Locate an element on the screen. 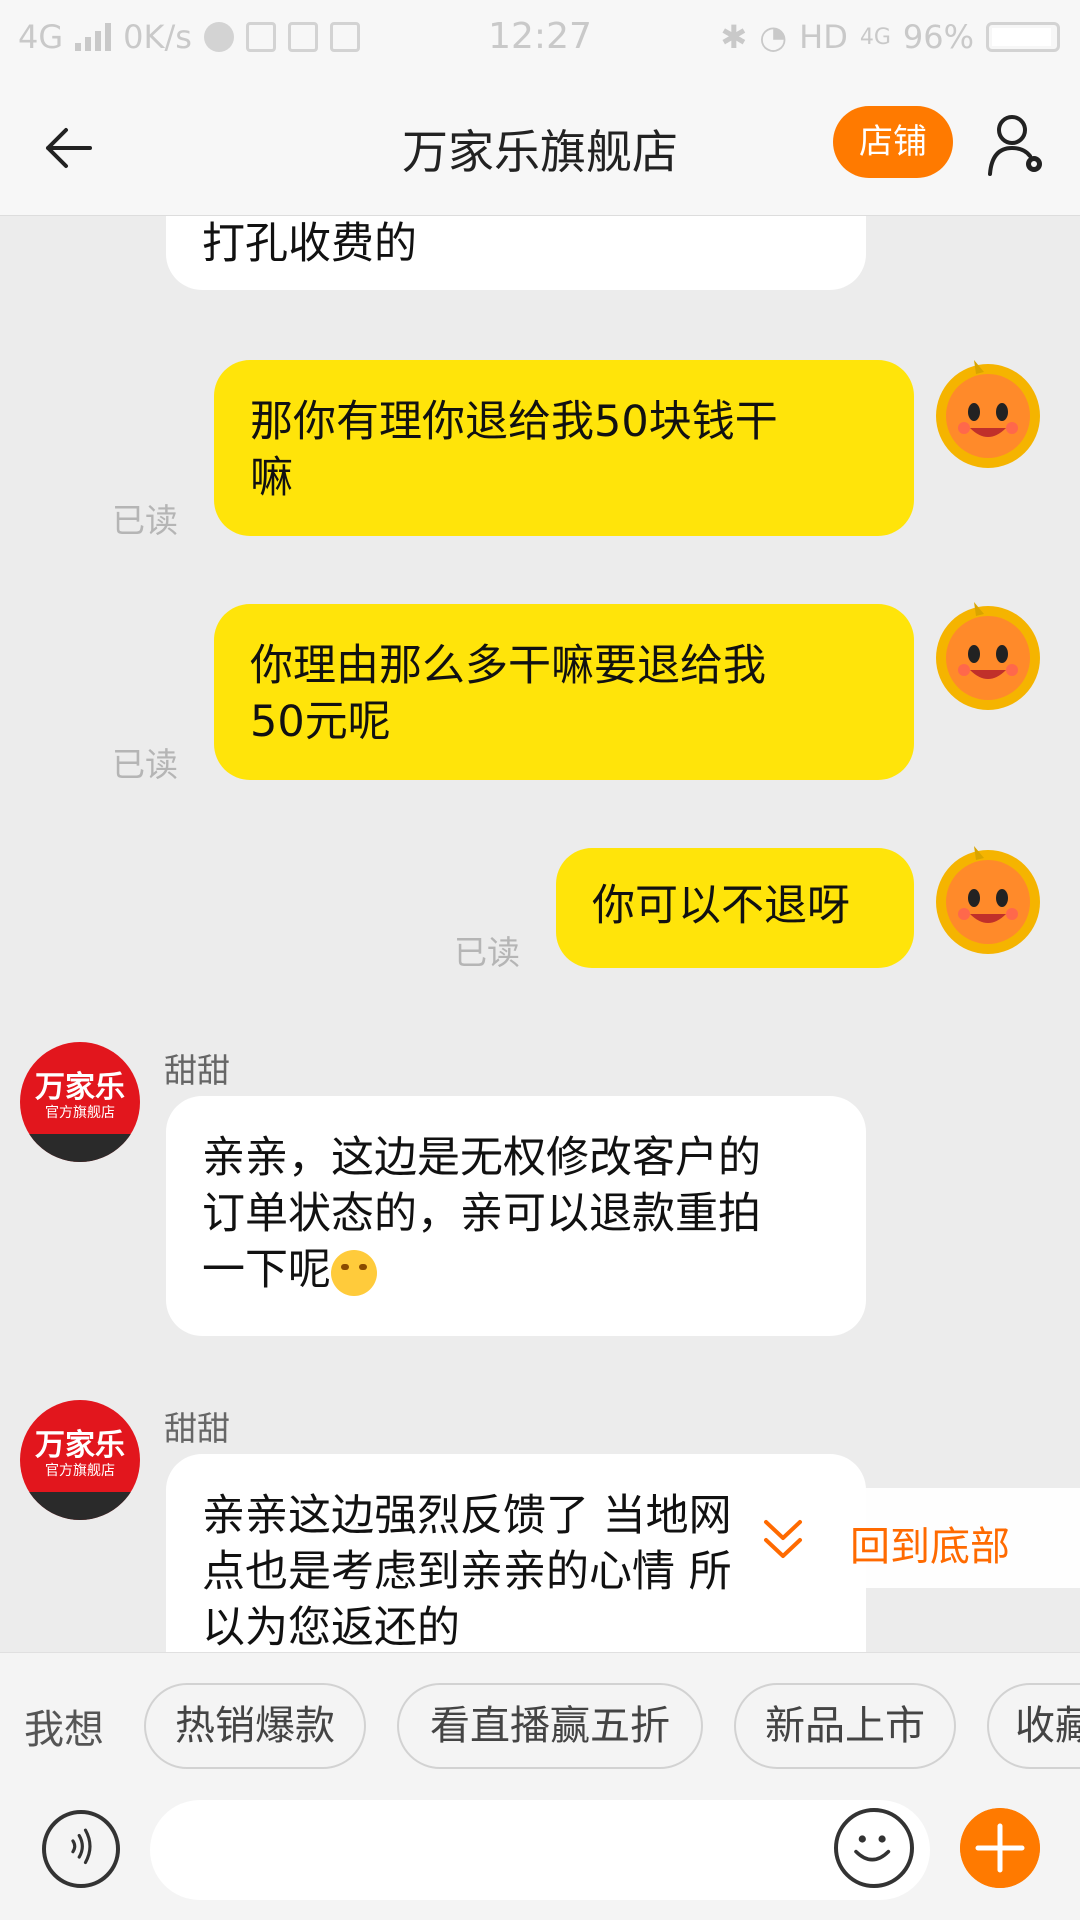  quick-phrase-chip: 收藏 is located at coordinates (1033, 1726).